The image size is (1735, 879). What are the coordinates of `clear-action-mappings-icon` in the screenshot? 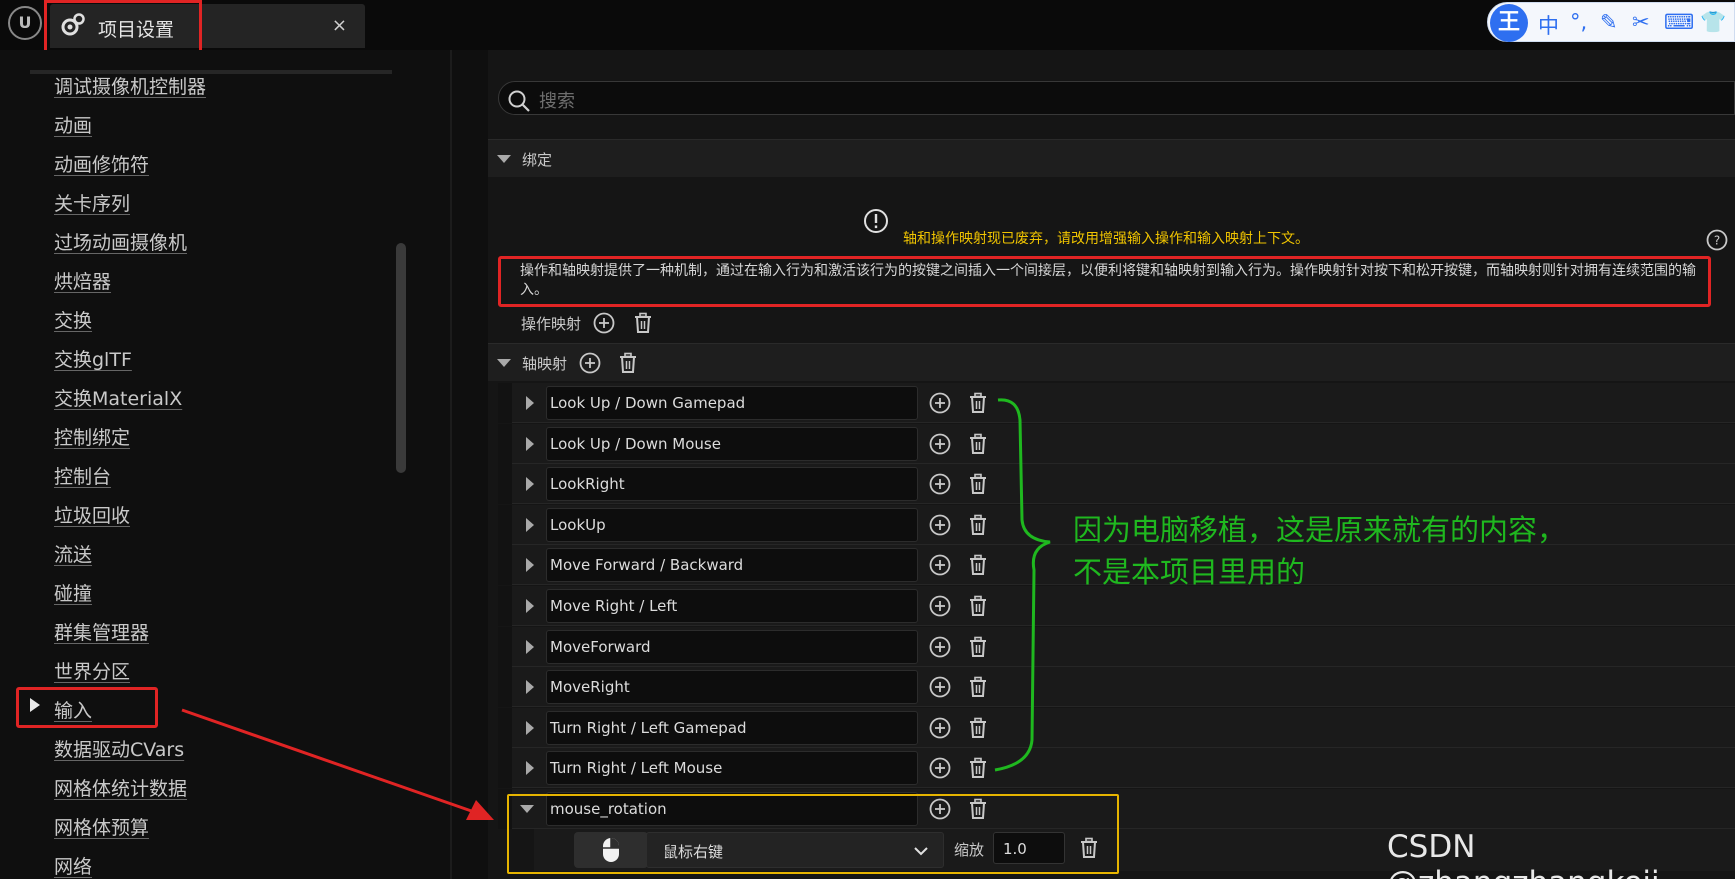 It's located at (643, 323).